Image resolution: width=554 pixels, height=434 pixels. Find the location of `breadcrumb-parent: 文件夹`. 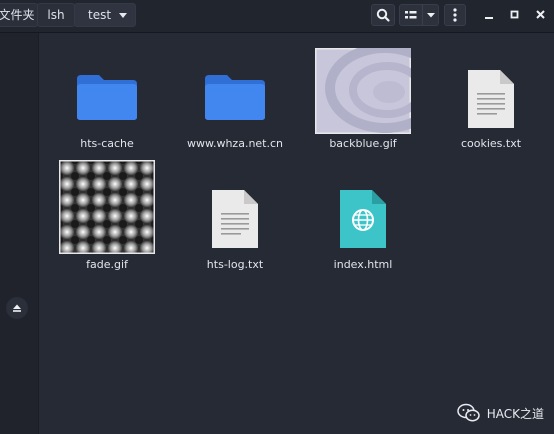

breadcrumb-parent: 文件夹 is located at coordinates (19, 15).